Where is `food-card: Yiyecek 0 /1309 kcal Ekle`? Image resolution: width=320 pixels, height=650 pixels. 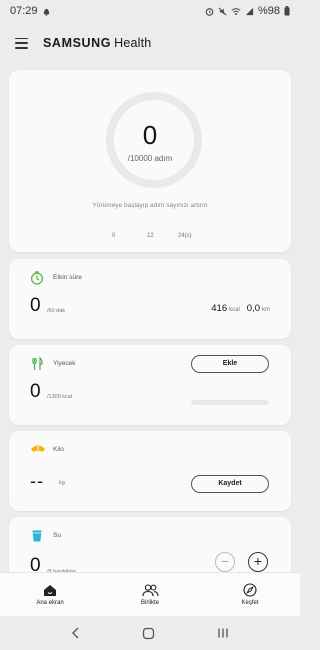 food-card: Yiyecek 0 /1309 kcal Ekle is located at coordinates (150, 385).